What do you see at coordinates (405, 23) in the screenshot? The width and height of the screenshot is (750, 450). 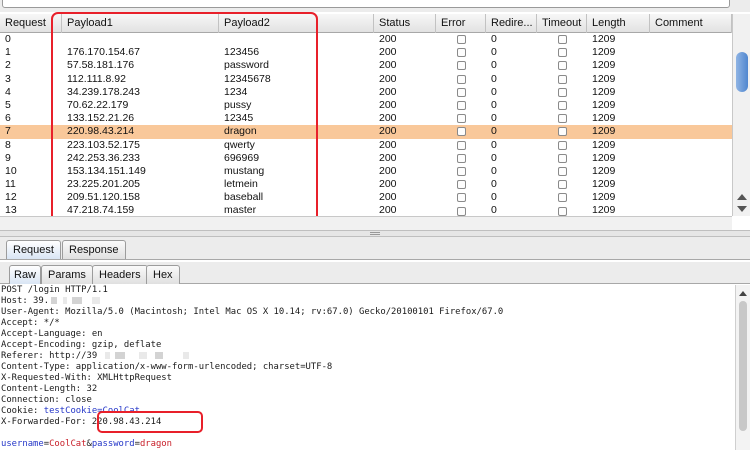 I see `column-header-status: Status` at bounding box center [405, 23].